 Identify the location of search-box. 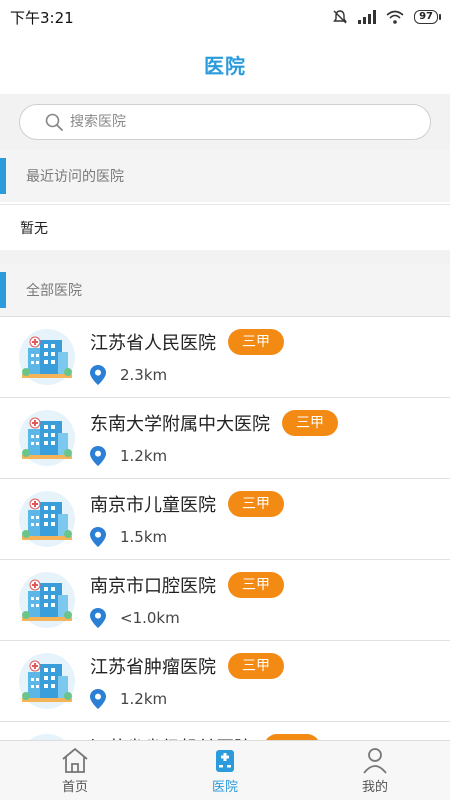
(225, 122).